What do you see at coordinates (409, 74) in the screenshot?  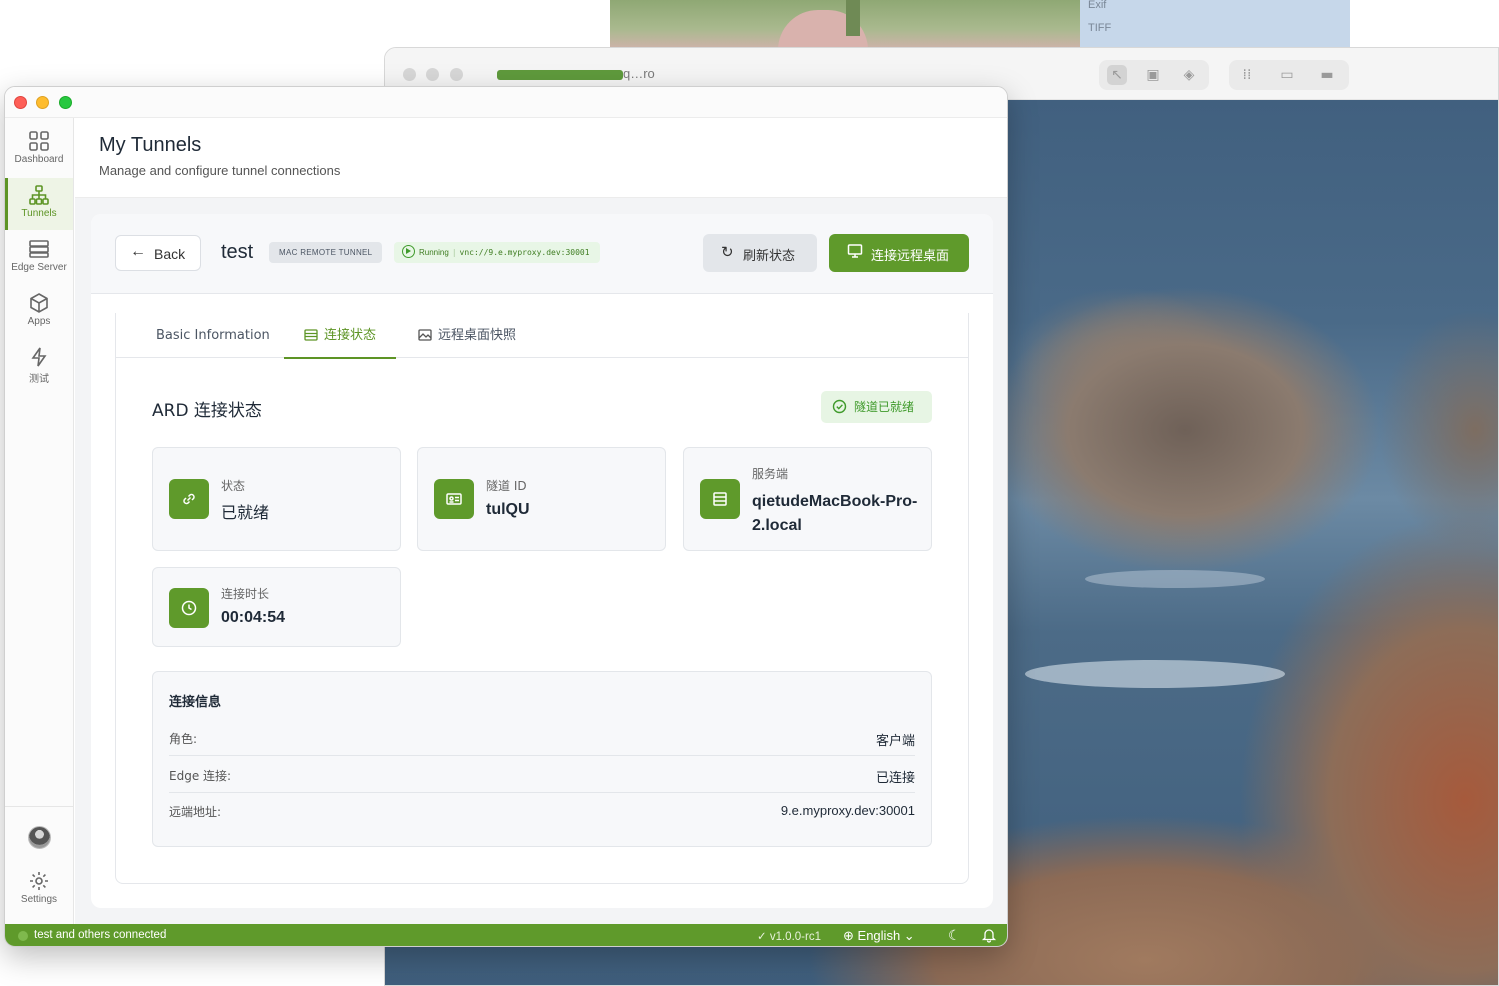 I see `bg-close-dot` at bounding box center [409, 74].